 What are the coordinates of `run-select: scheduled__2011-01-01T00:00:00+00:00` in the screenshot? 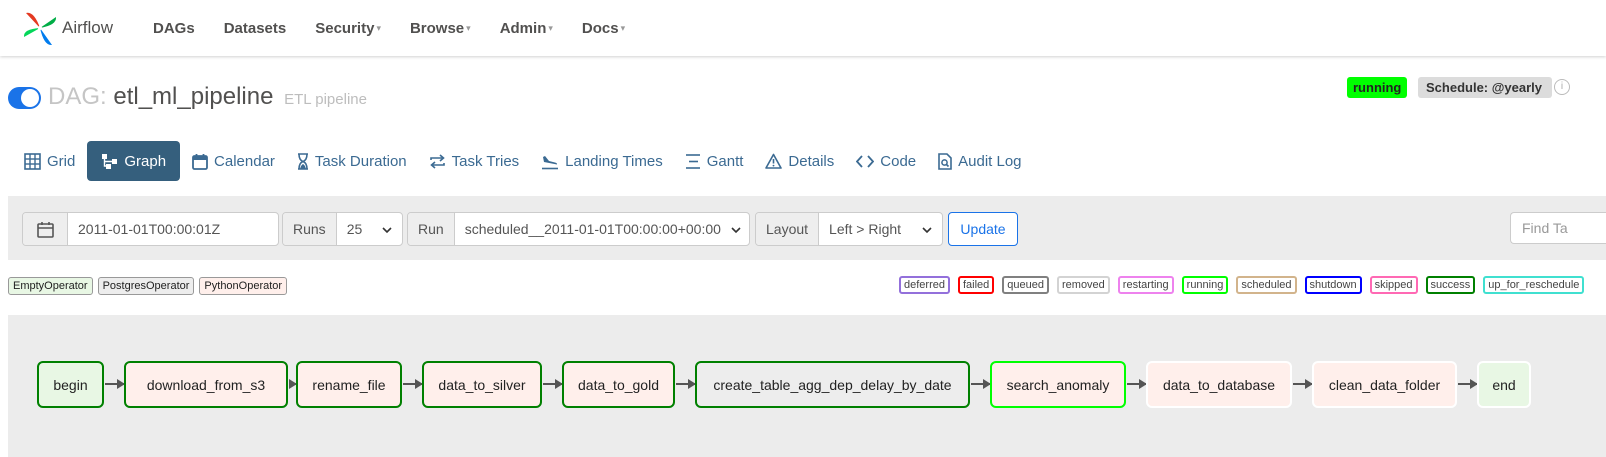 It's located at (602, 229).